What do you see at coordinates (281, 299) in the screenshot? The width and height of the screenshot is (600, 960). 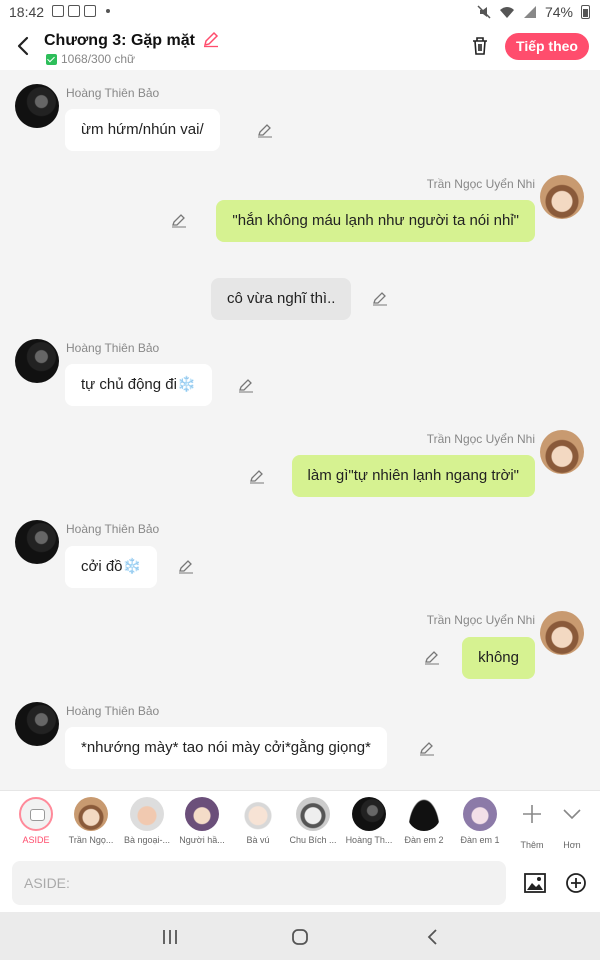 I see `aside-bubble: cô vừa nghĩ thì..` at bounding box center [281, 299].